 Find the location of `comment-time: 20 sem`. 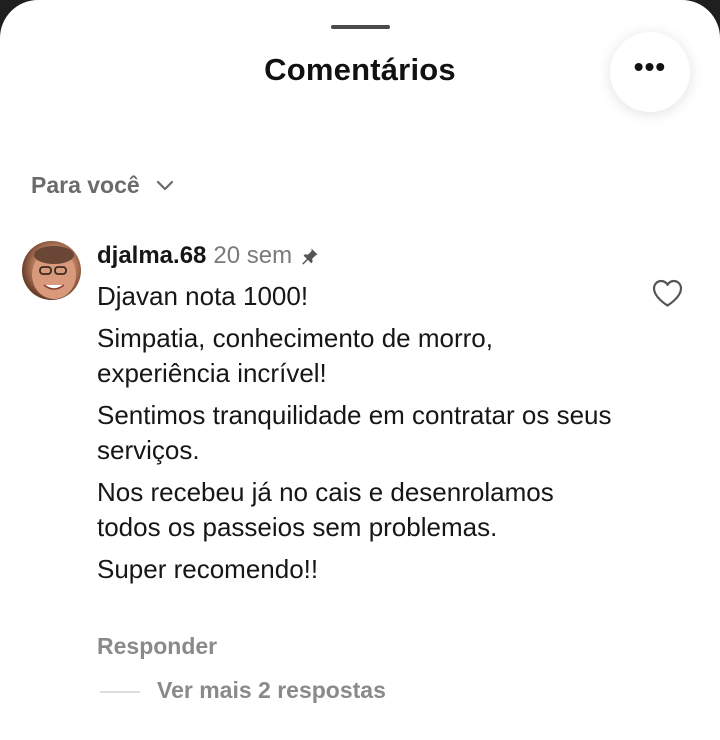

comment-time: 20 sem is located at coordinates (253, 255).